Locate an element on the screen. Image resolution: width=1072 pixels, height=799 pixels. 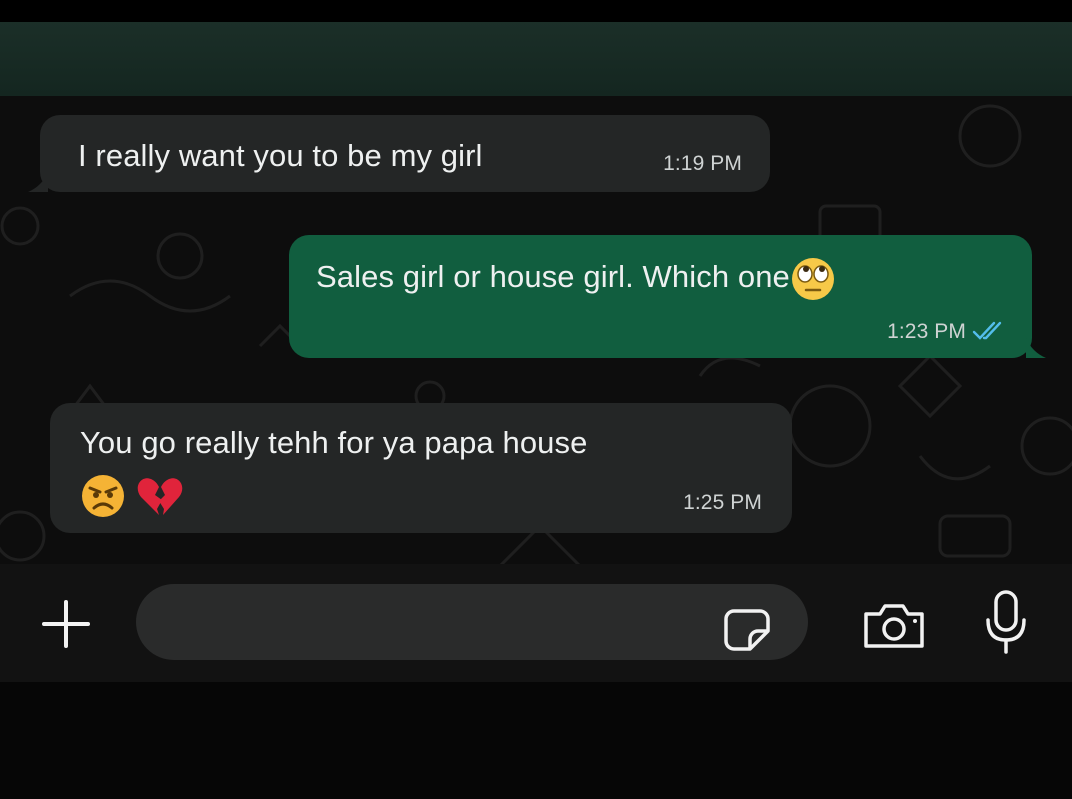
top-edge is located at coordinates (536, 11).